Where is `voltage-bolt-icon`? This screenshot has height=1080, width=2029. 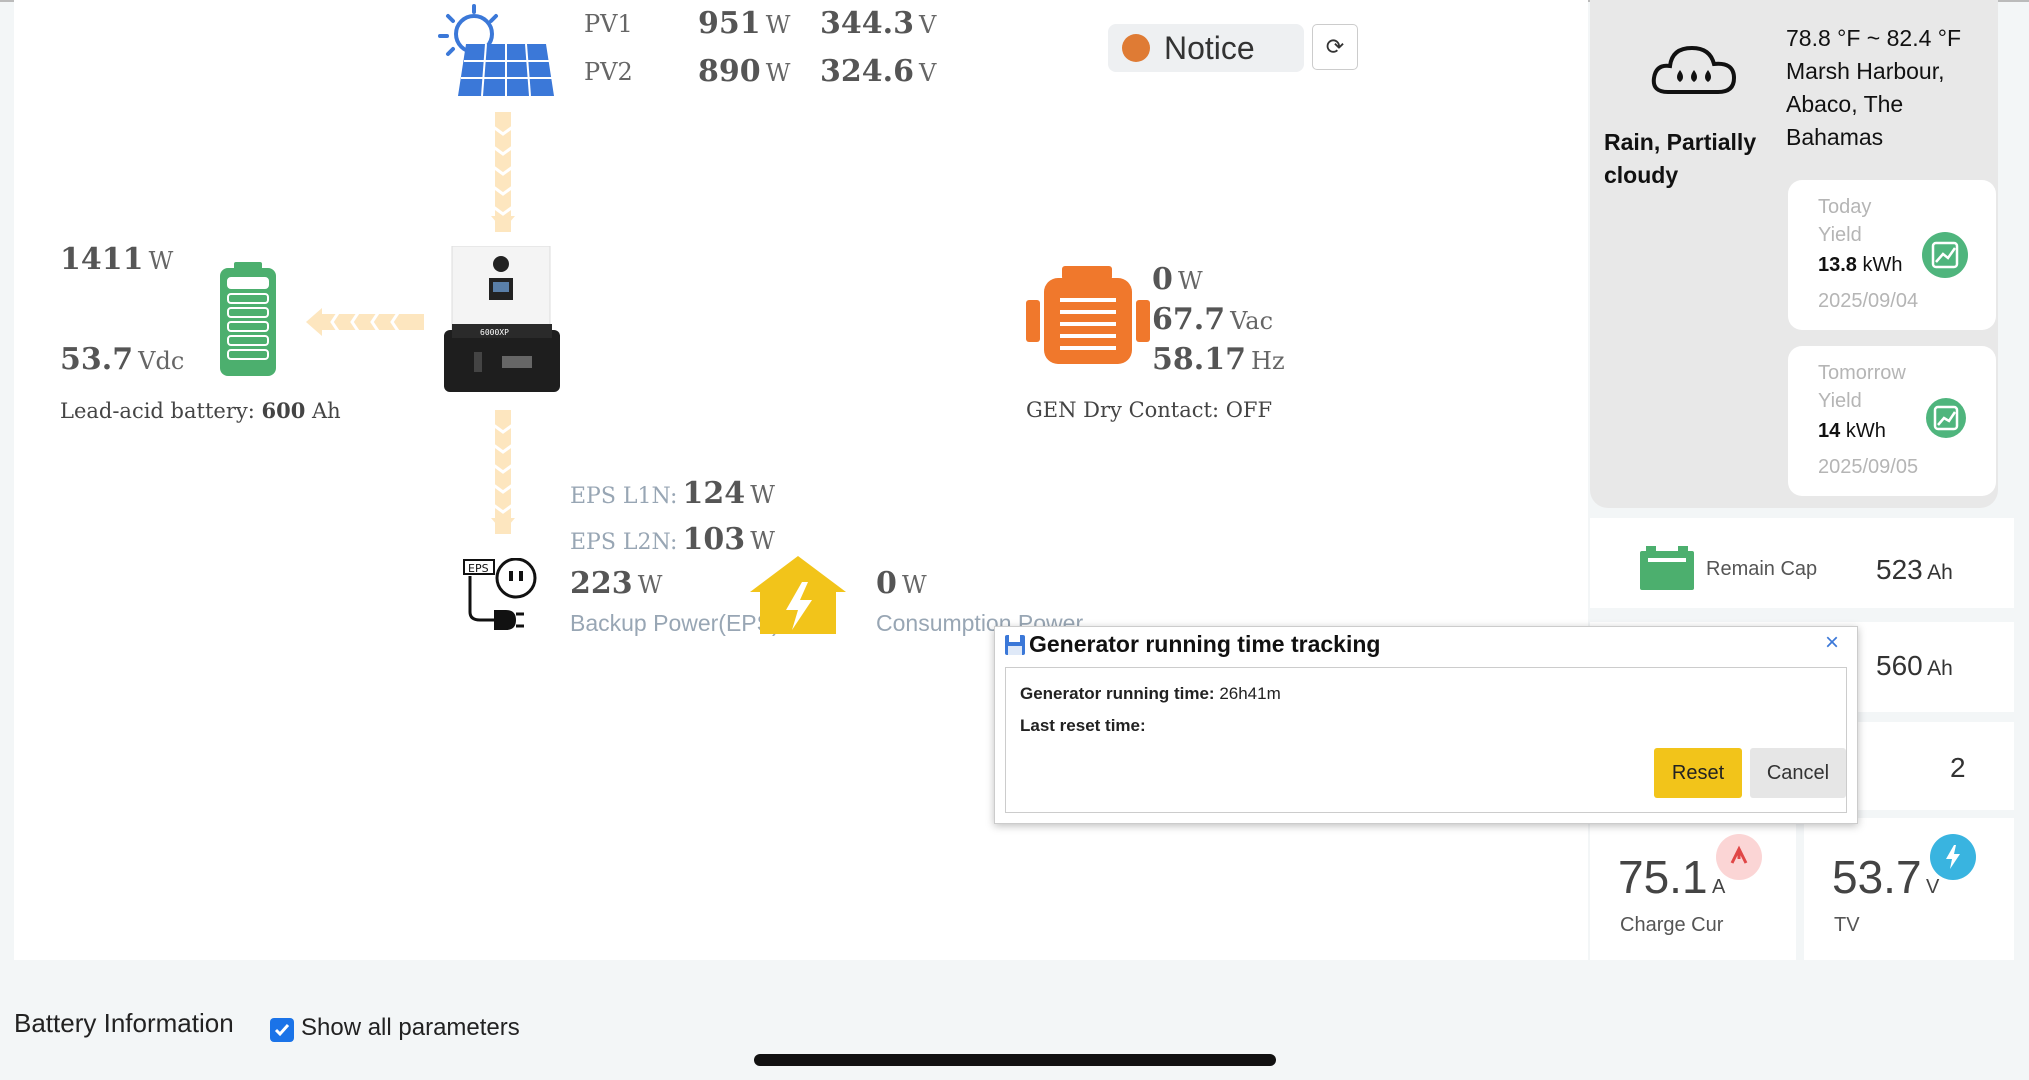
voltage-bolt-icon is located at coordinates (1953, 857).